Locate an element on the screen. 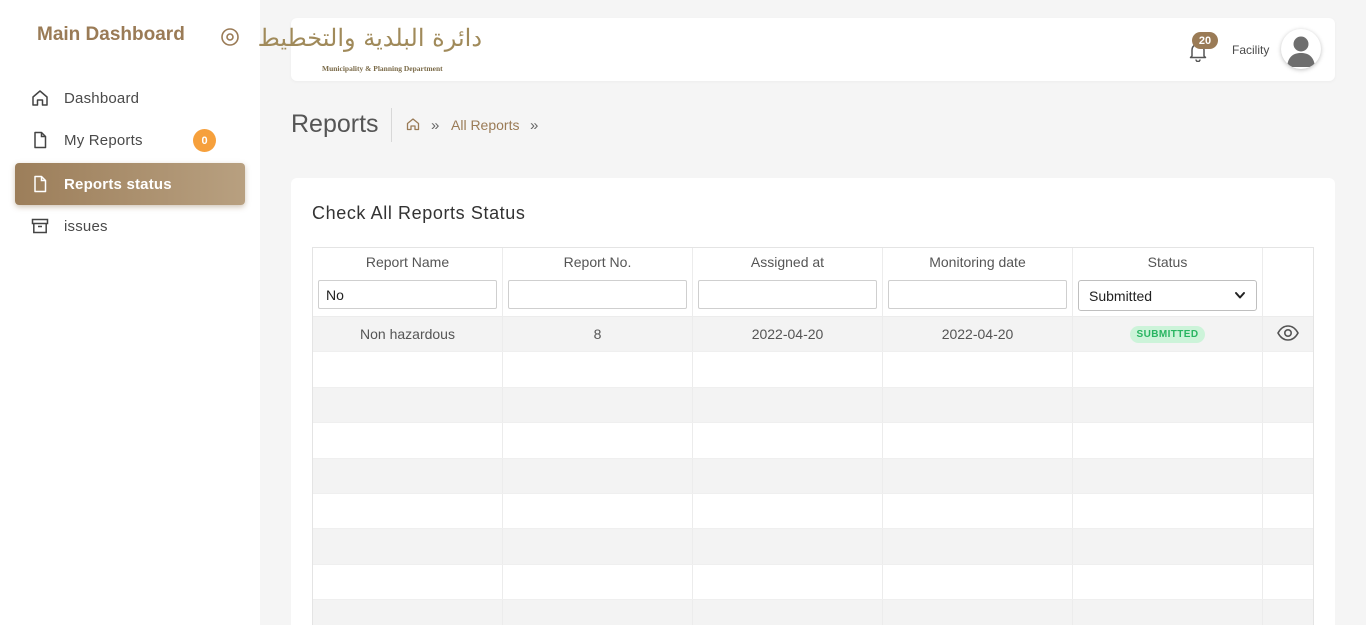 Image resolution: width=1366 pixels, height=625 pixels. sidebar-toggle-icon is located at coordinates (230, 37).